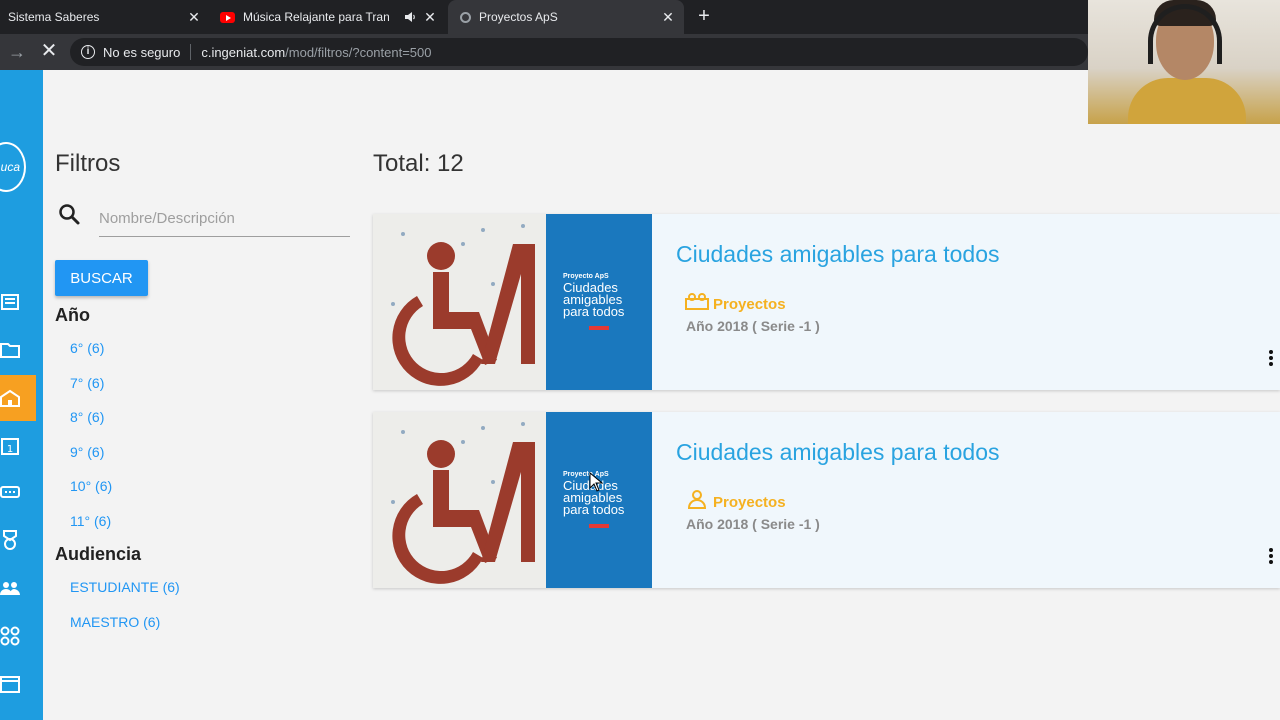 The image size is (1280, 720). I want to click on mouse-cursor-icon, so click(596, 482).